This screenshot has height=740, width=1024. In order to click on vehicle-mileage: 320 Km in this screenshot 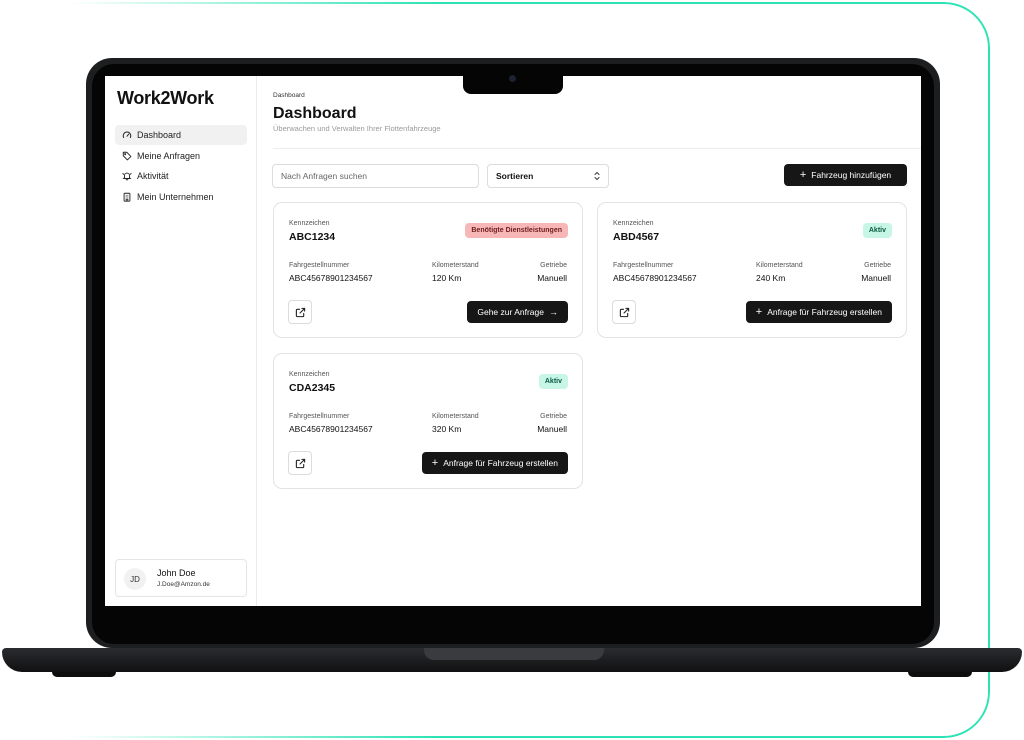, I will do `click(447, 429)`.